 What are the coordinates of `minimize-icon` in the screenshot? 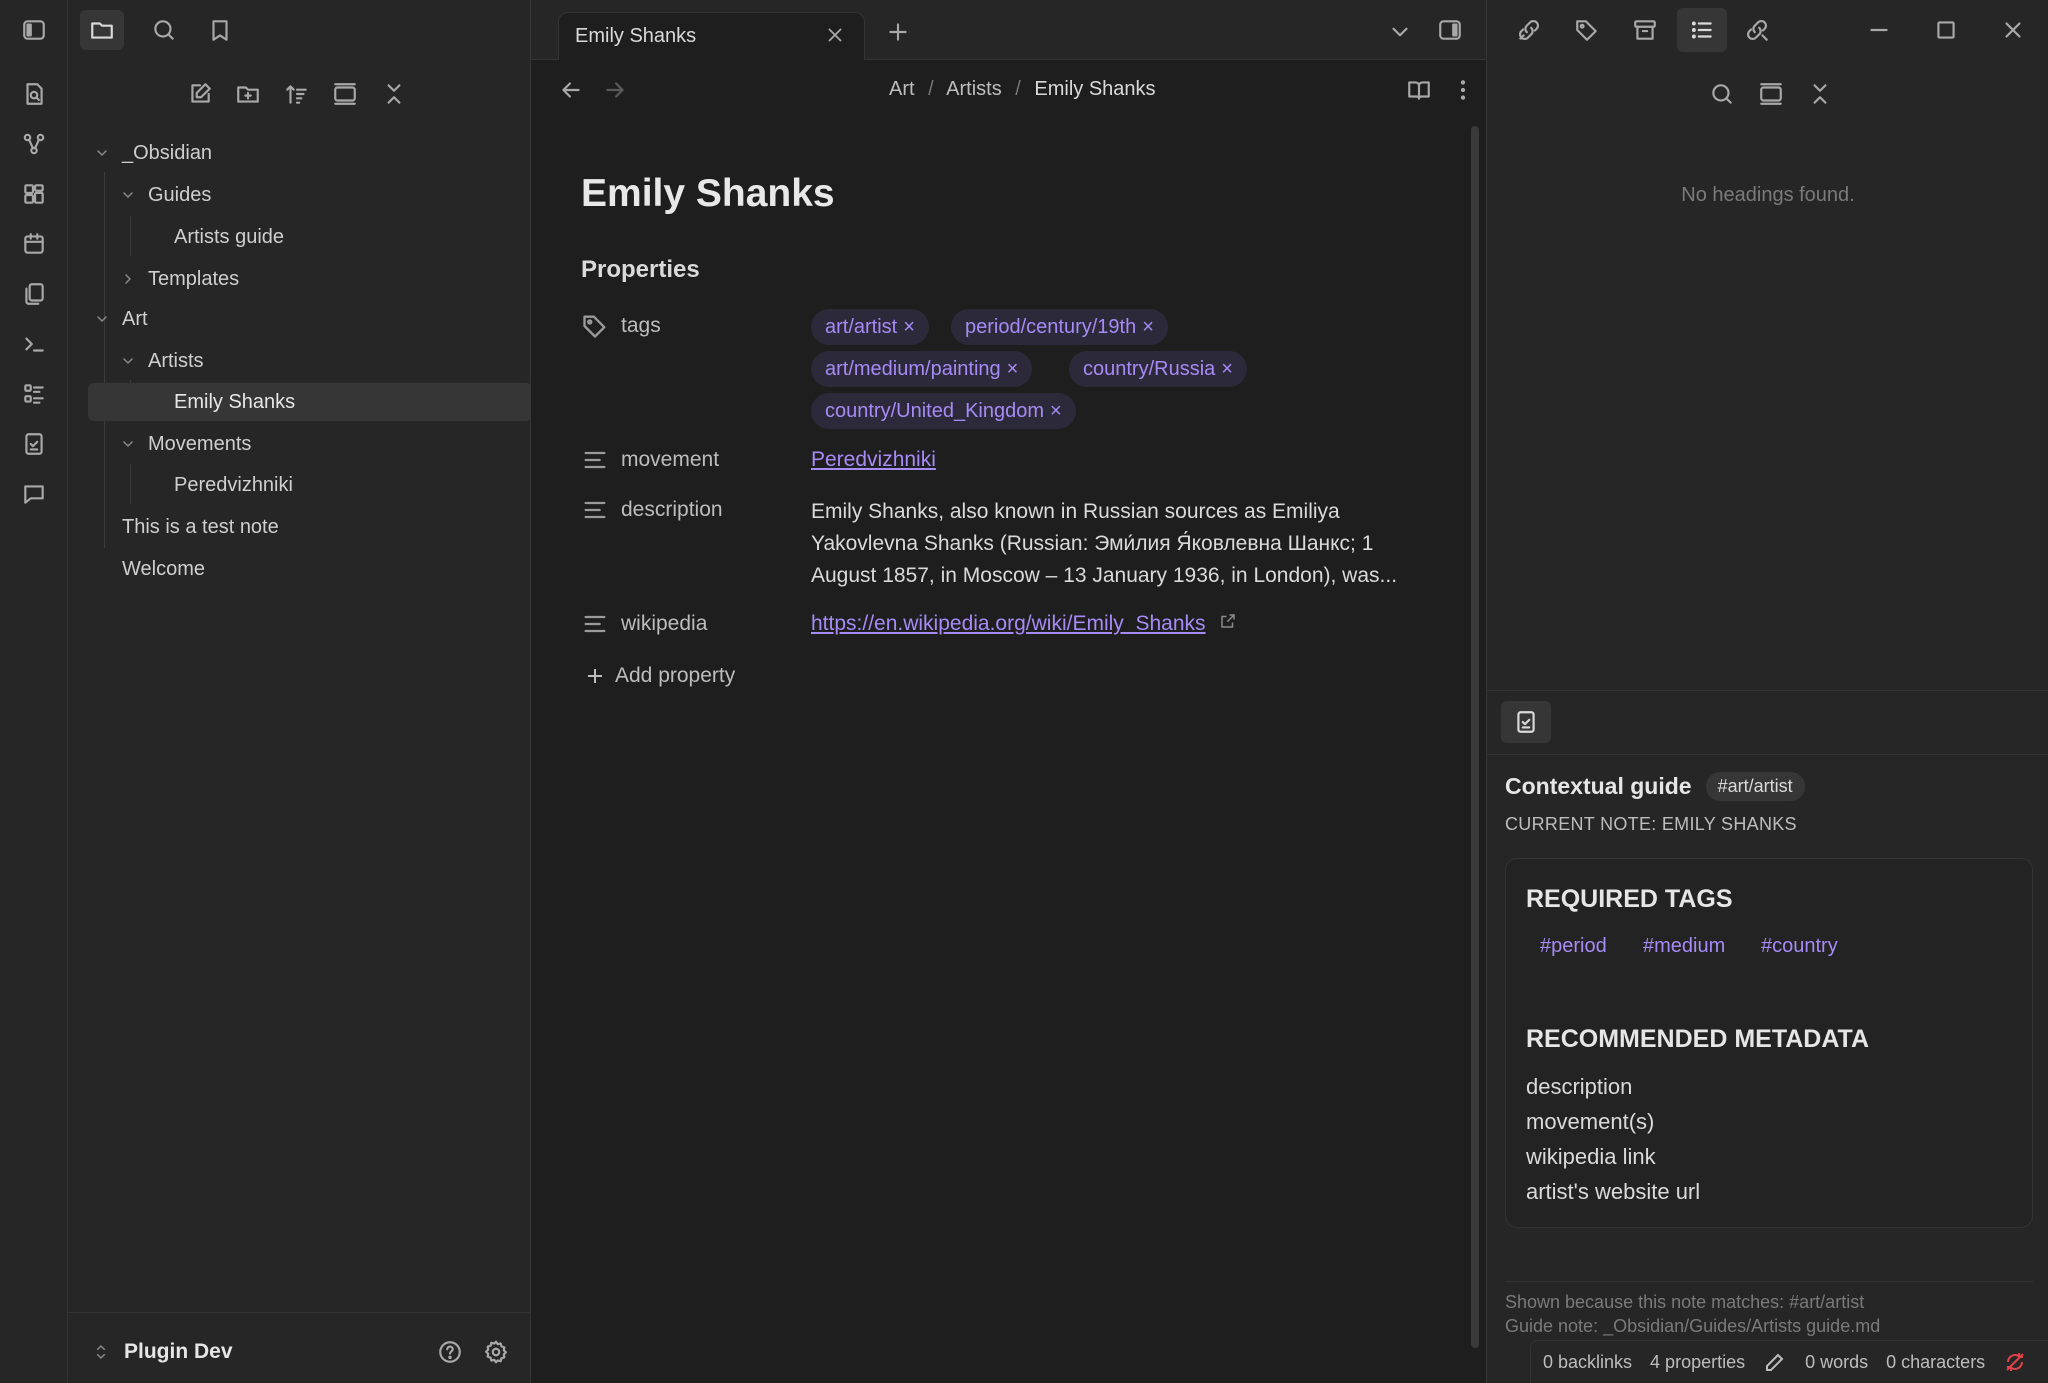 It's located at (1879, 30).